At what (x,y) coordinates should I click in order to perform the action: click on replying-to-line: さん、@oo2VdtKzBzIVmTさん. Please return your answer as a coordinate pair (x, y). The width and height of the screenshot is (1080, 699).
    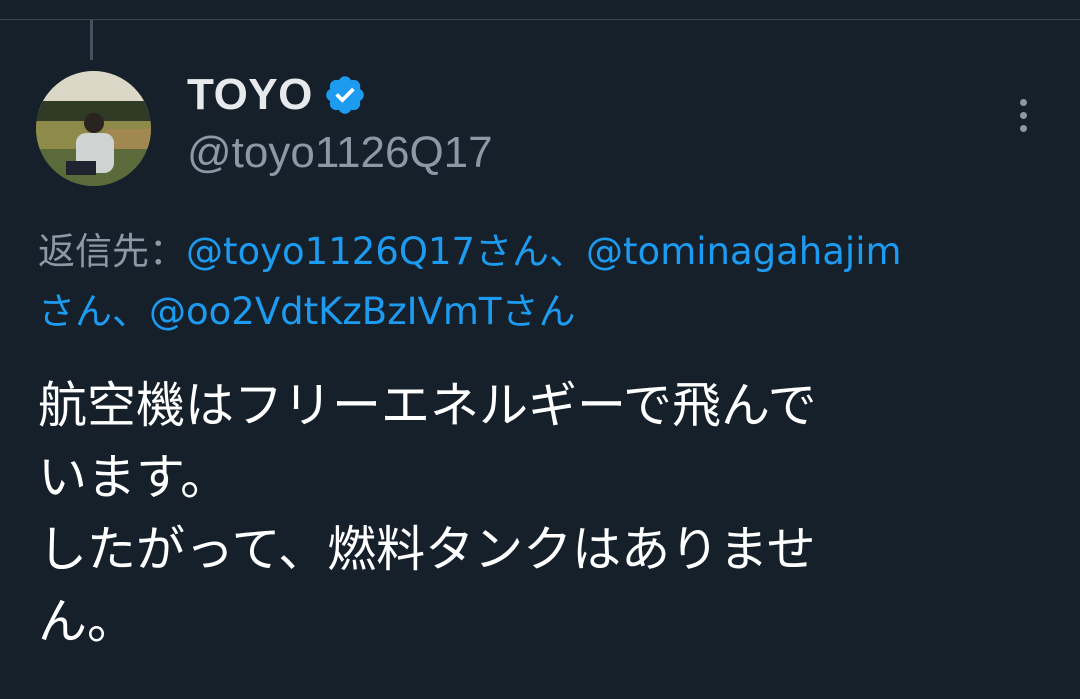
    Looking at the image, I should click on (559, 312).